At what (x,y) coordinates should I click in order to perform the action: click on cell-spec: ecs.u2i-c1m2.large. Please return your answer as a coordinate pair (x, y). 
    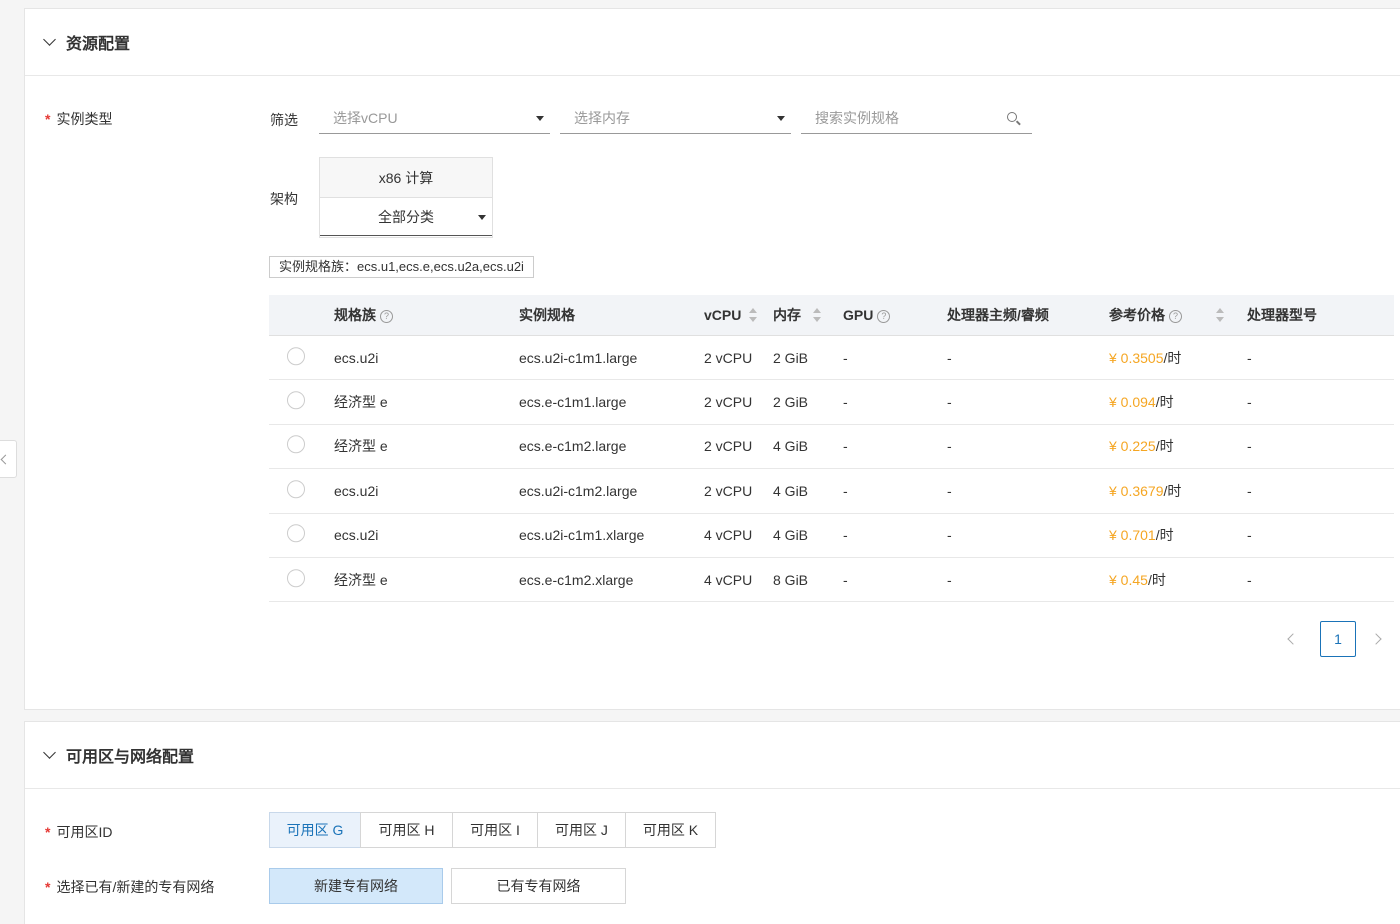
    Looking at the image, I should click on (578, 490).